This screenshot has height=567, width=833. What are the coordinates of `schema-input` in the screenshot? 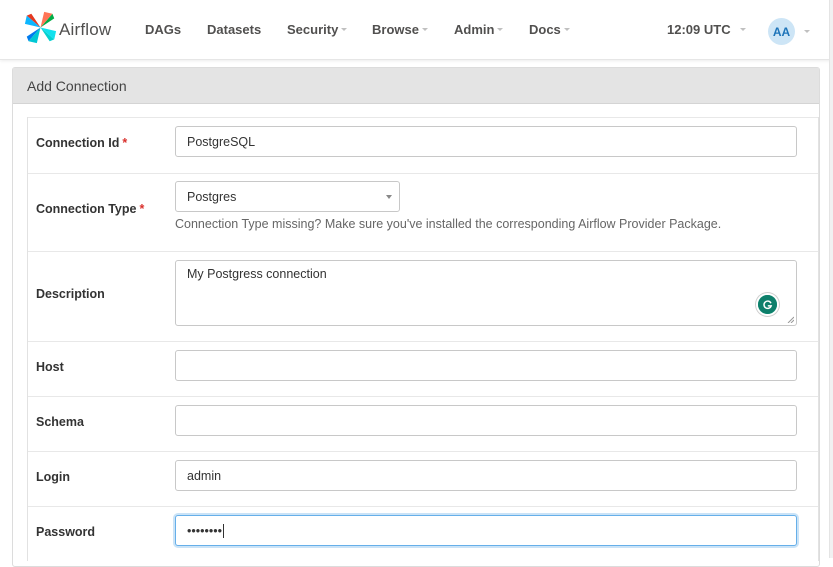 It's located at (486, 420).